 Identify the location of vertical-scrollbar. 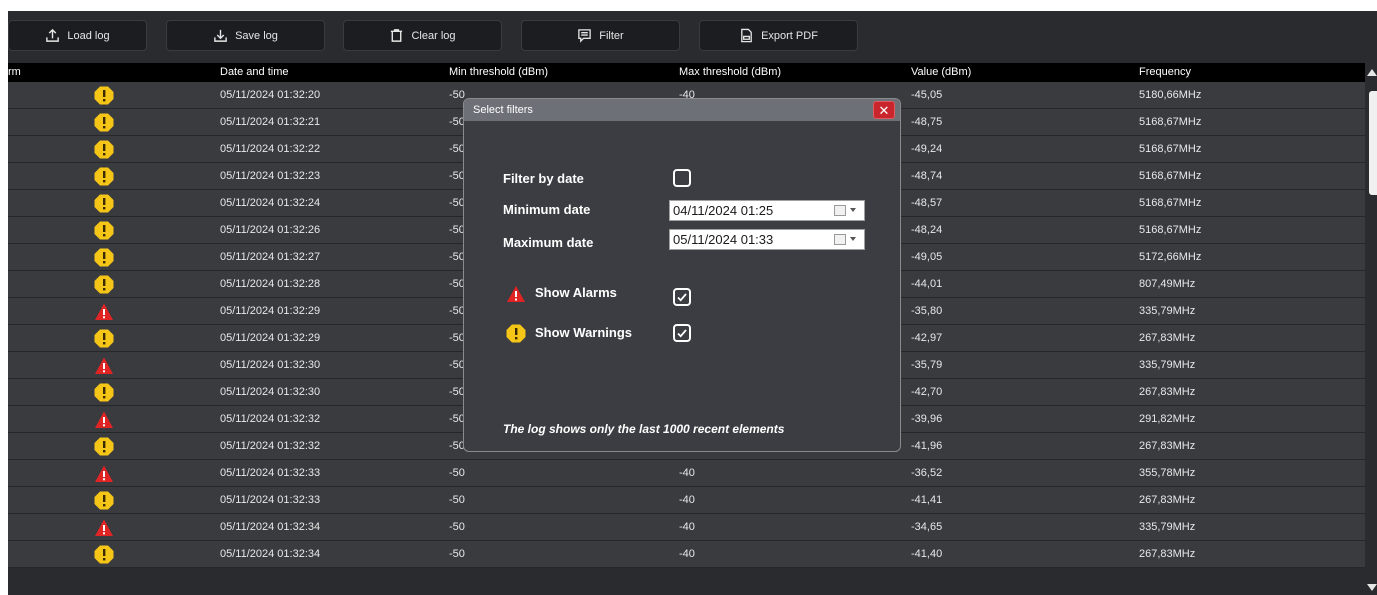
(1371, 329).